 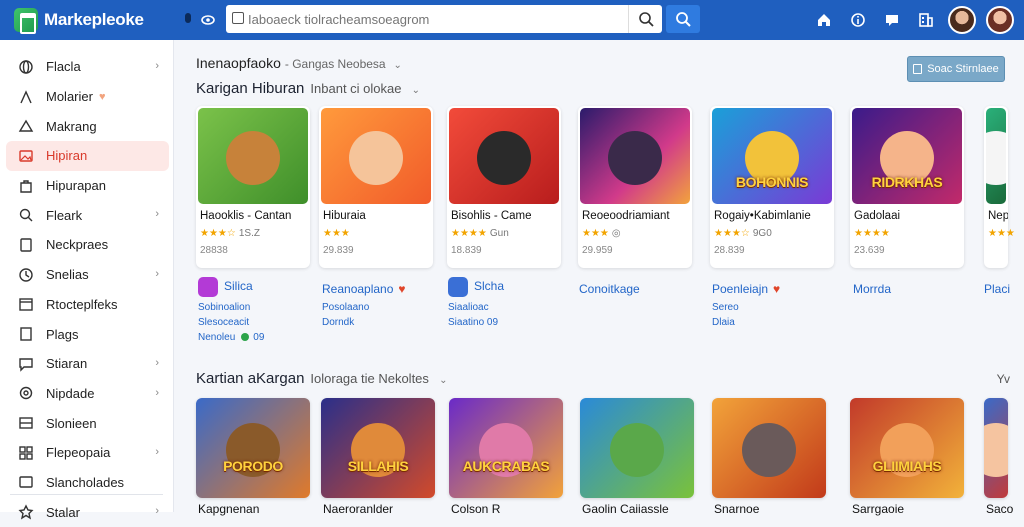 What do you see at coordinates (956, 69) in the screenshot?
I see `top-action-button: Soac Stirnlaee` at bounding box center [956, 69].